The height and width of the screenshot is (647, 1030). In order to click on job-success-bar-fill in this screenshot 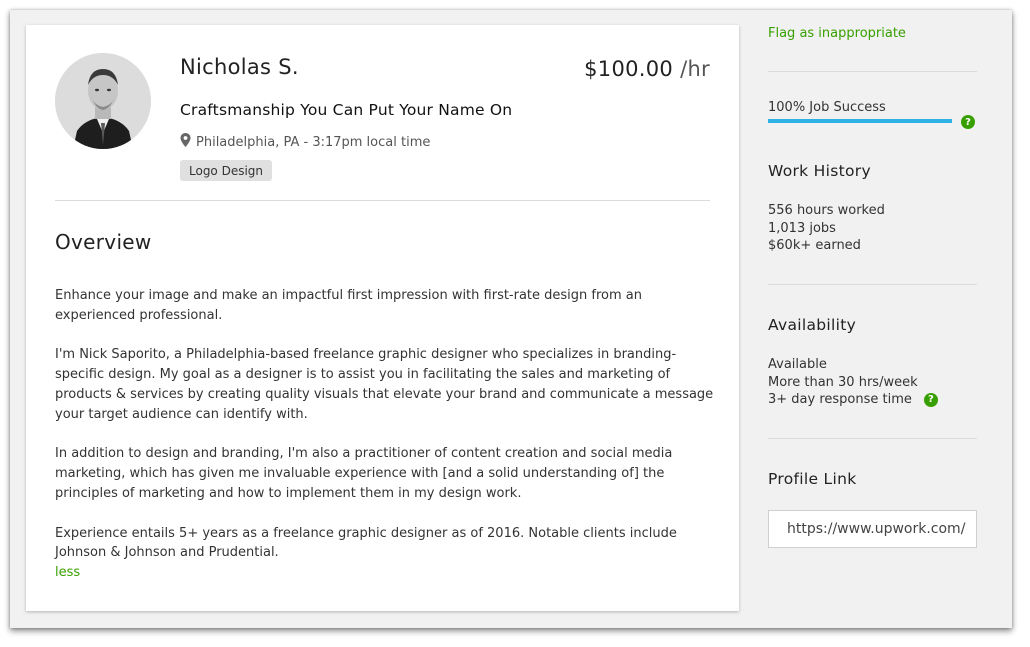, I will do `click(860, 121)`.